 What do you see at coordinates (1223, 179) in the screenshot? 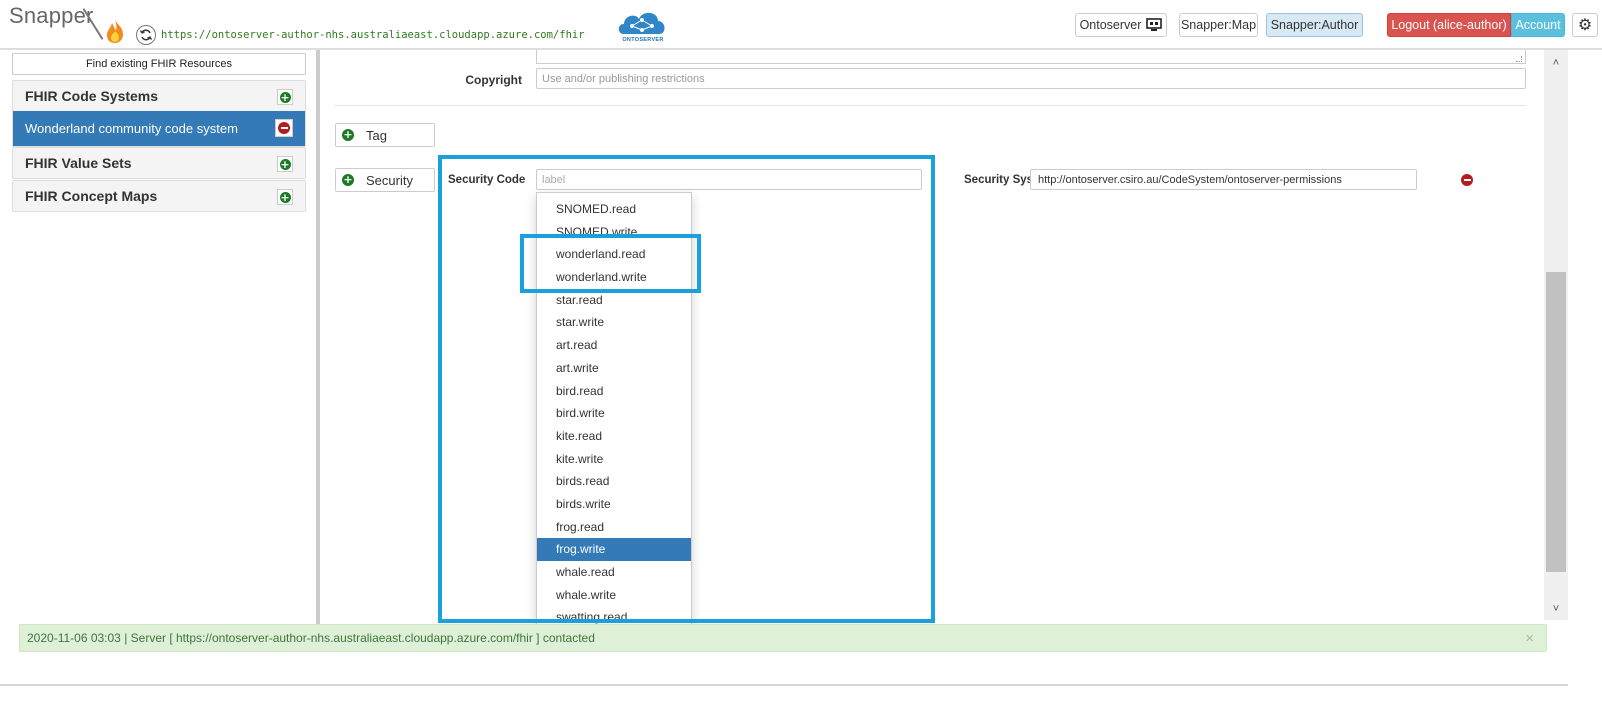
I see `security-system-input` at bounding box center [1223, 179].